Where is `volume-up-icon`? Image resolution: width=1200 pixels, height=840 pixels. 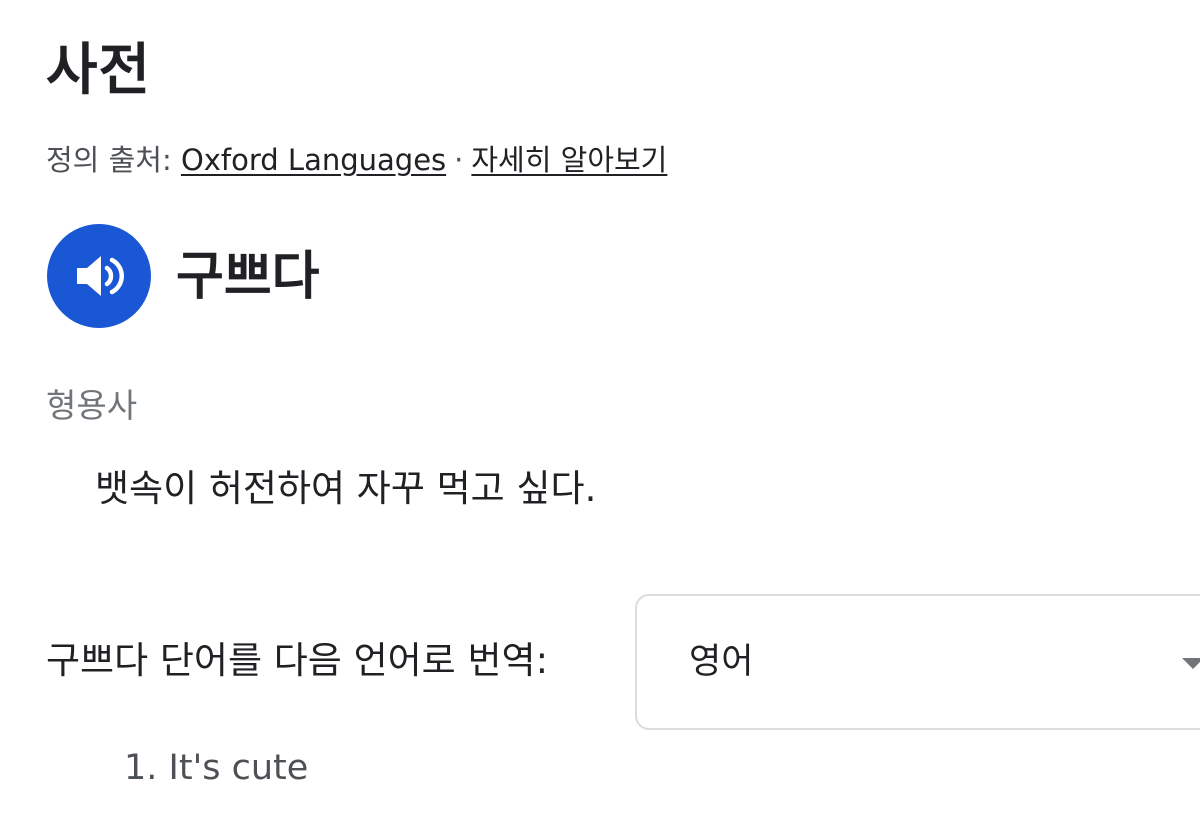 volume-up-icon is located at coordinates (100, 276).